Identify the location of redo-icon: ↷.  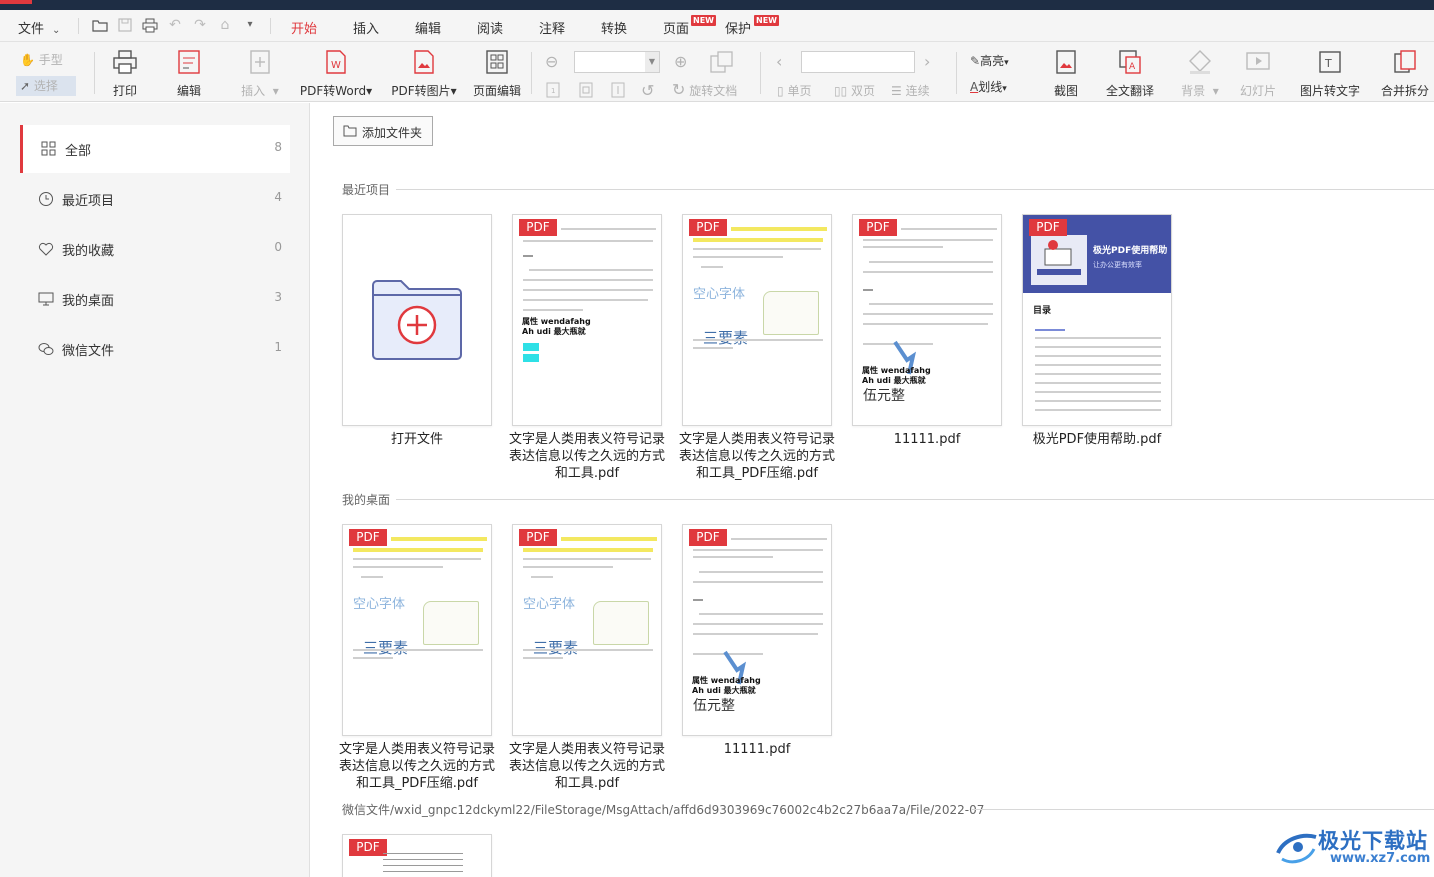
(200, 25).